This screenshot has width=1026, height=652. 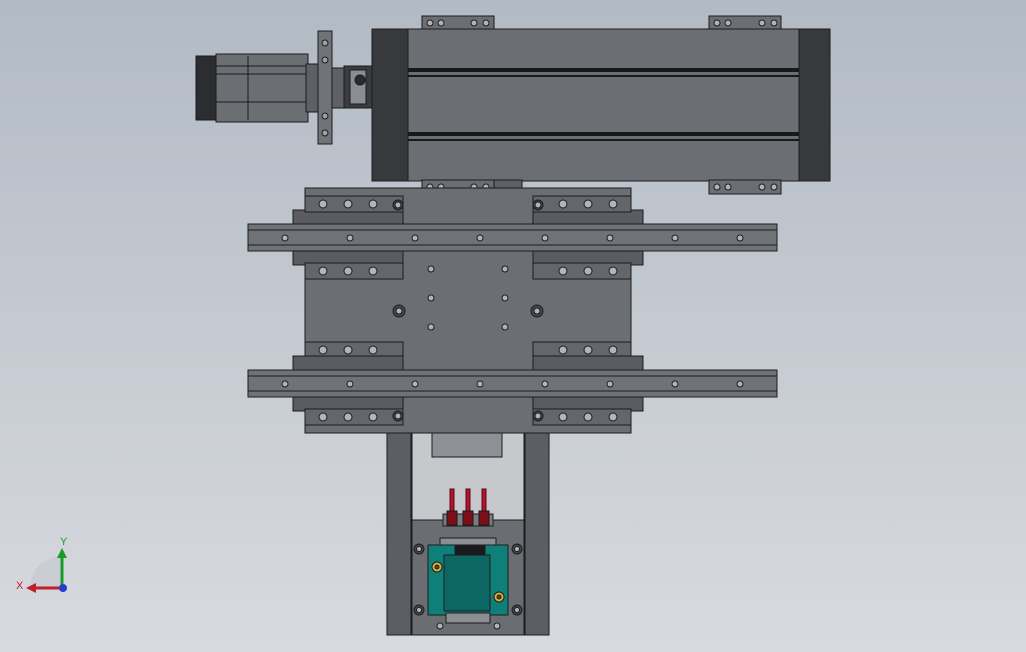 I want to click on motor-end-cap, so click(x=207, y=88).